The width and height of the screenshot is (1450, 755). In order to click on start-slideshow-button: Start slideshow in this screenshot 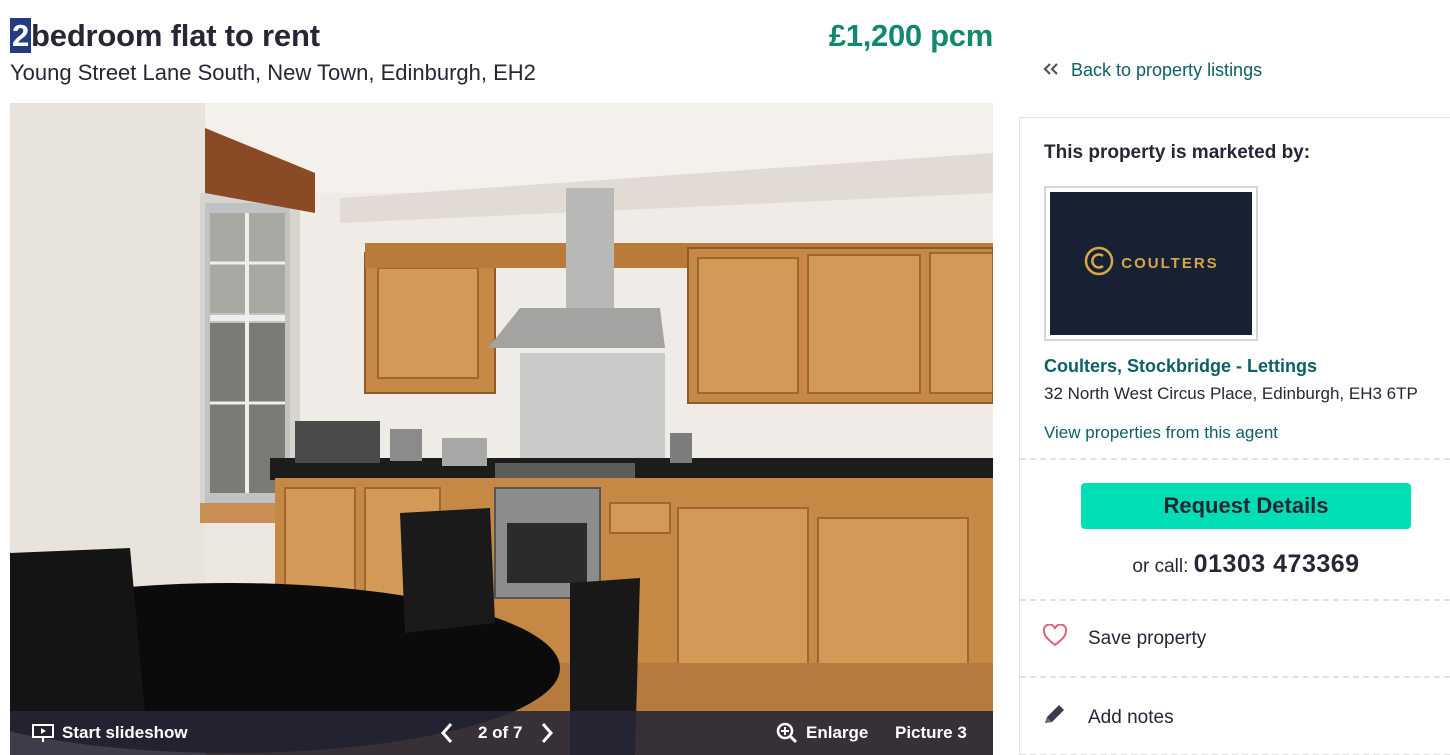, I will do `click(110, 733)`.